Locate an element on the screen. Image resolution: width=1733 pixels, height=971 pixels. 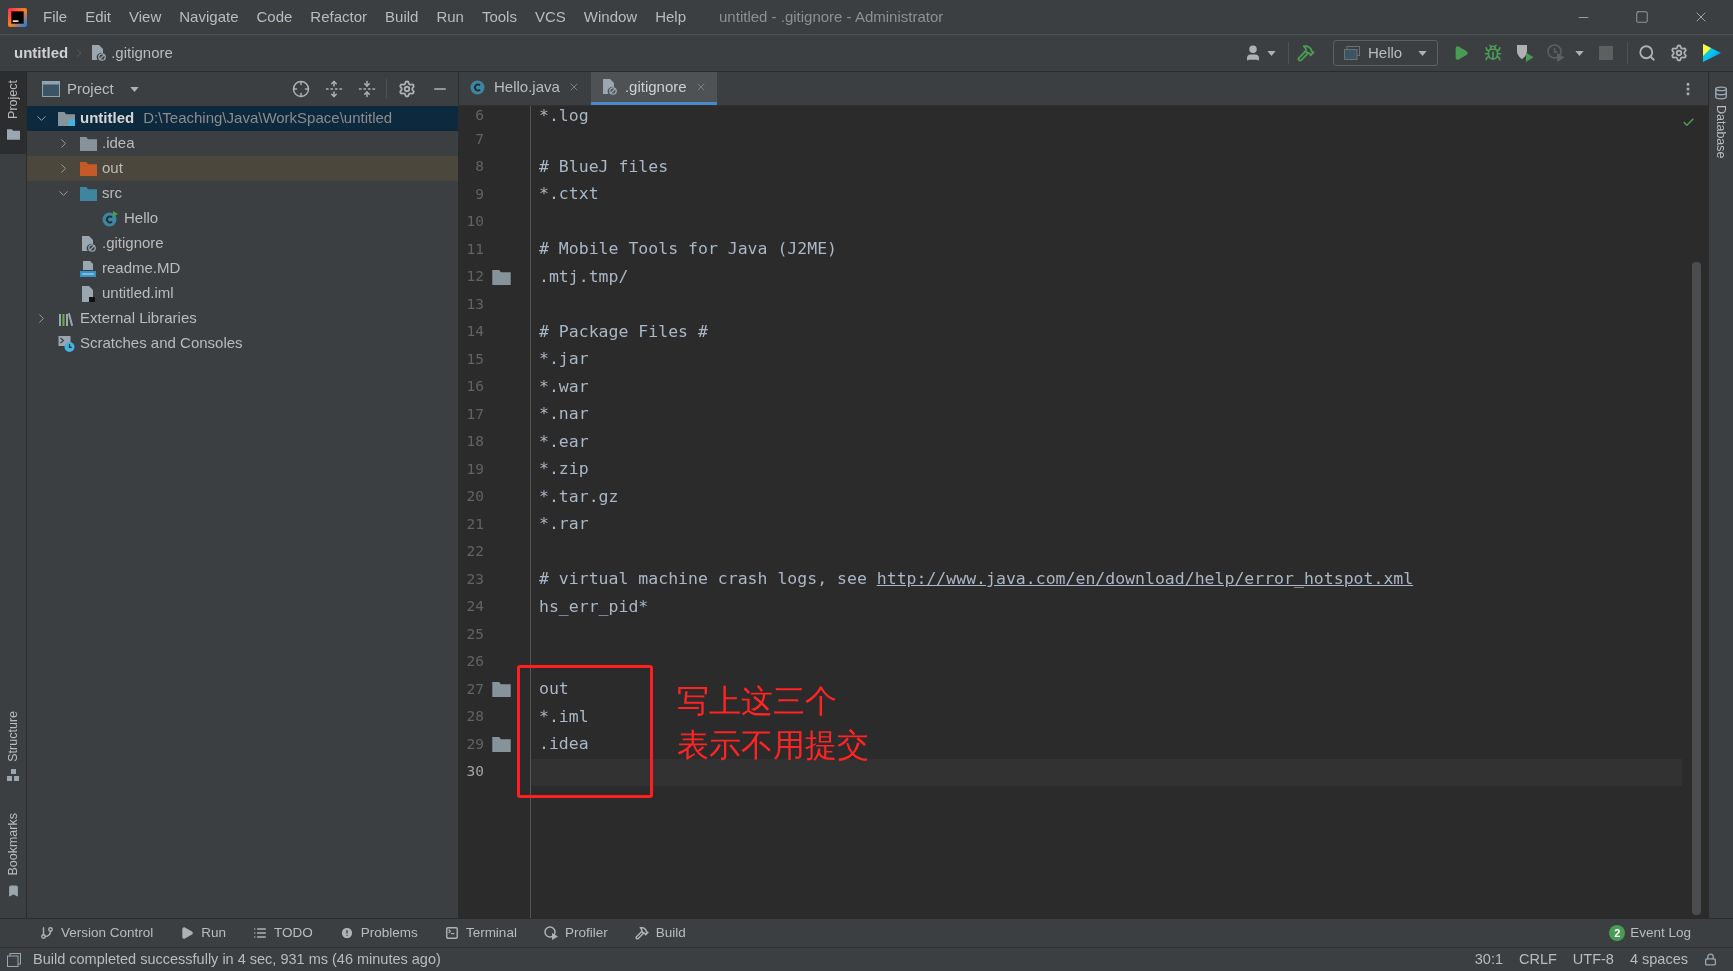
annotation-text: 表示不用提交 is located at coordinates (773, 745).